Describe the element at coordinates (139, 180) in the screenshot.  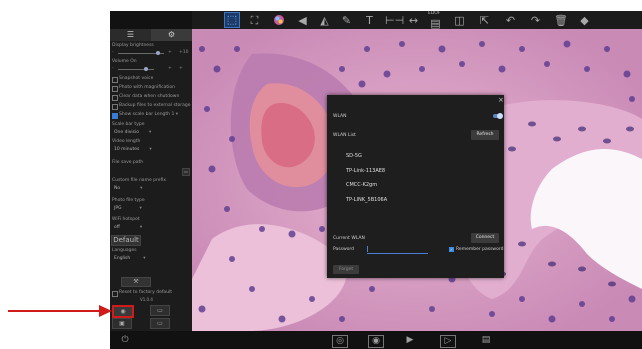
I see `custom-prefix-label: Custom file name prefix` at that location.